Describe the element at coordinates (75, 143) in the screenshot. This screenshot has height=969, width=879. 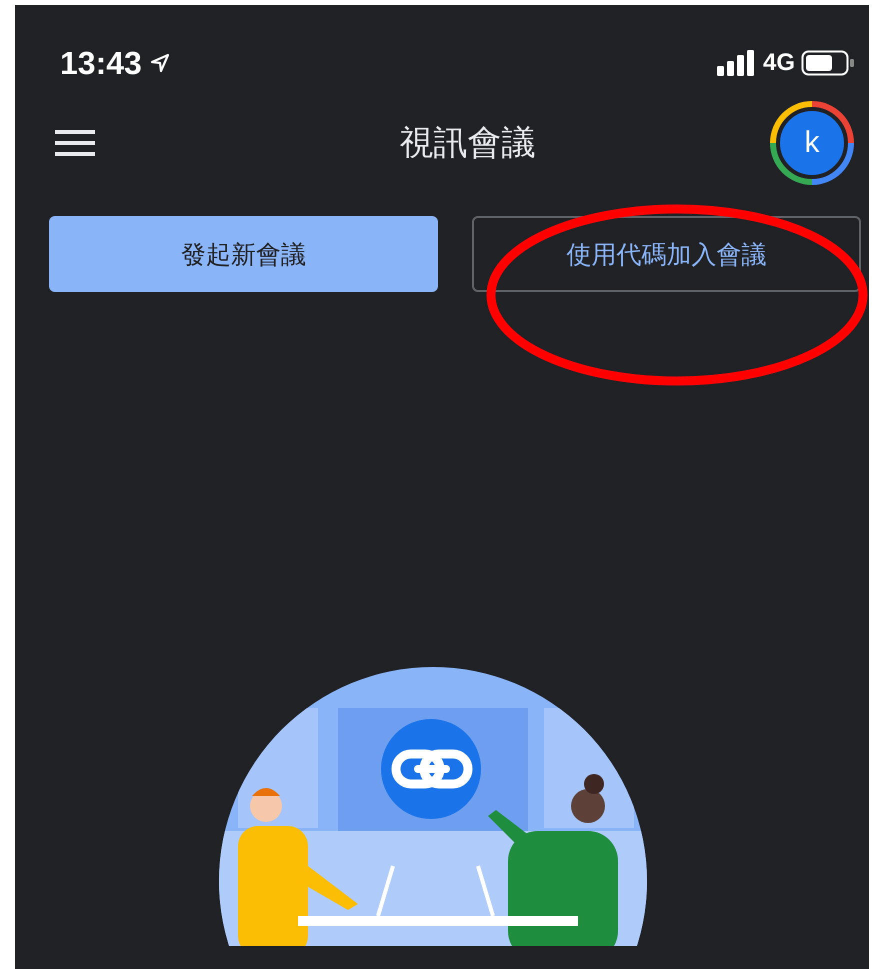
I see `menu-button` at that location.